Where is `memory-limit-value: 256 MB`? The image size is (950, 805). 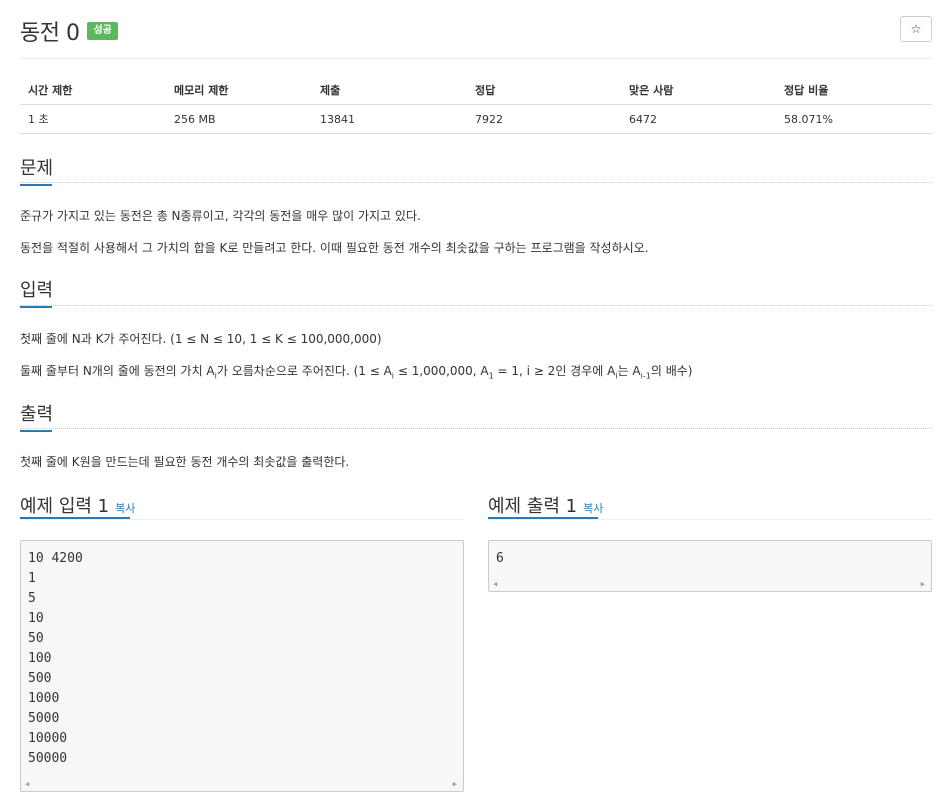
memory-limit-value: 256 MB is located at coordinates (239, 119).